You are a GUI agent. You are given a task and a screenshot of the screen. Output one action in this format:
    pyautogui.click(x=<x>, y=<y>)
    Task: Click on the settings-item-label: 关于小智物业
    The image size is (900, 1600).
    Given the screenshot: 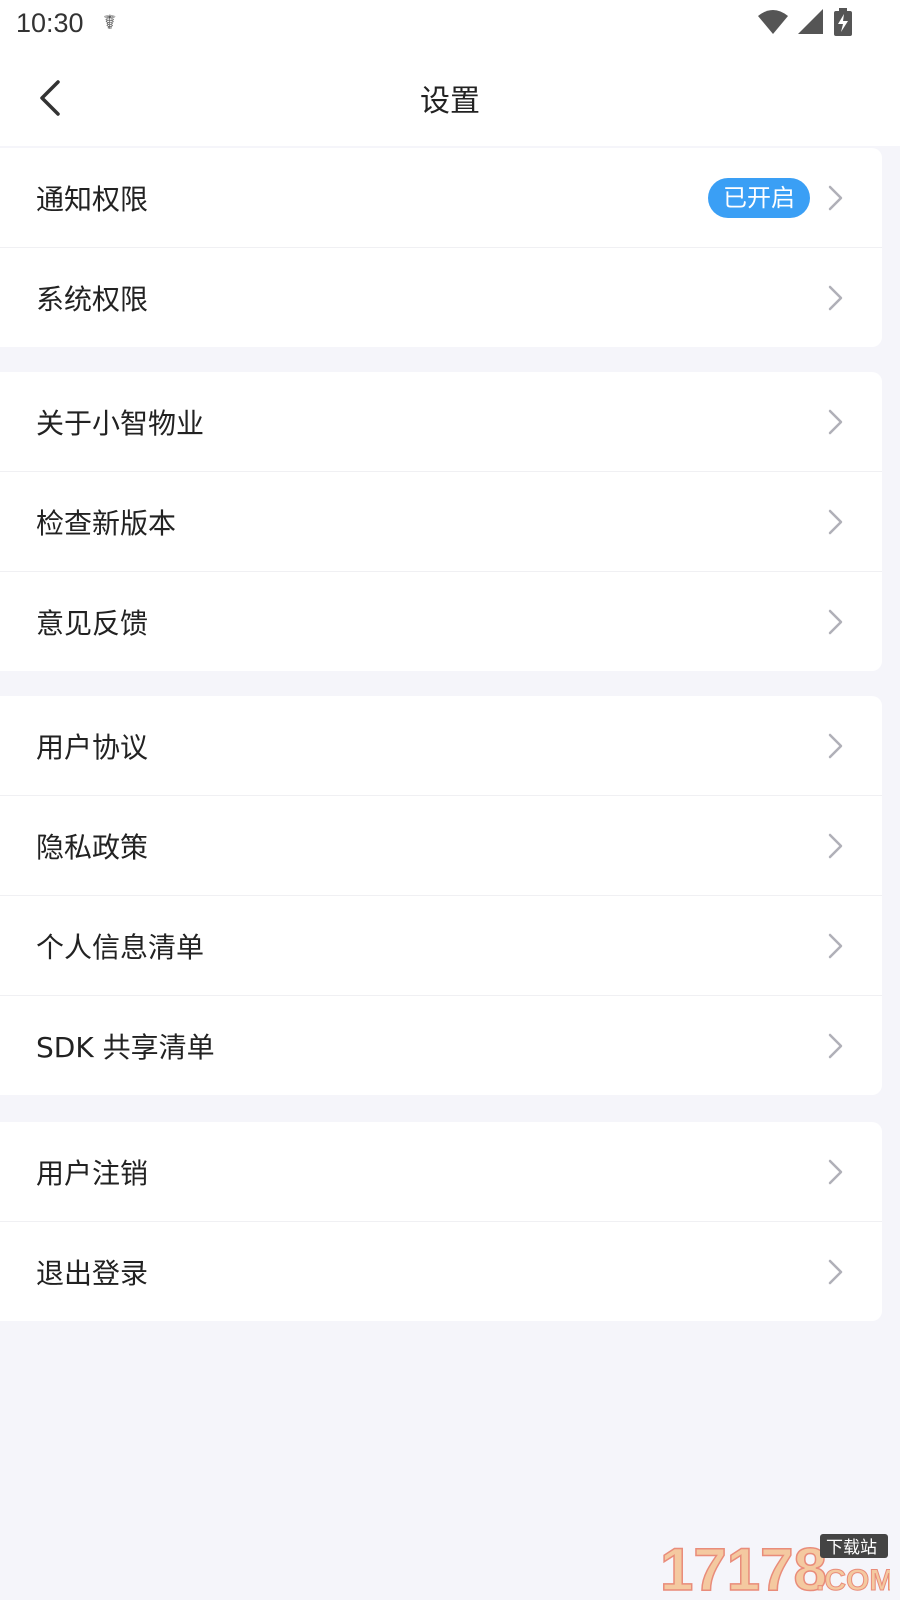 What is the action you would take?
    pyautogui.click(x=120, y=423)
    